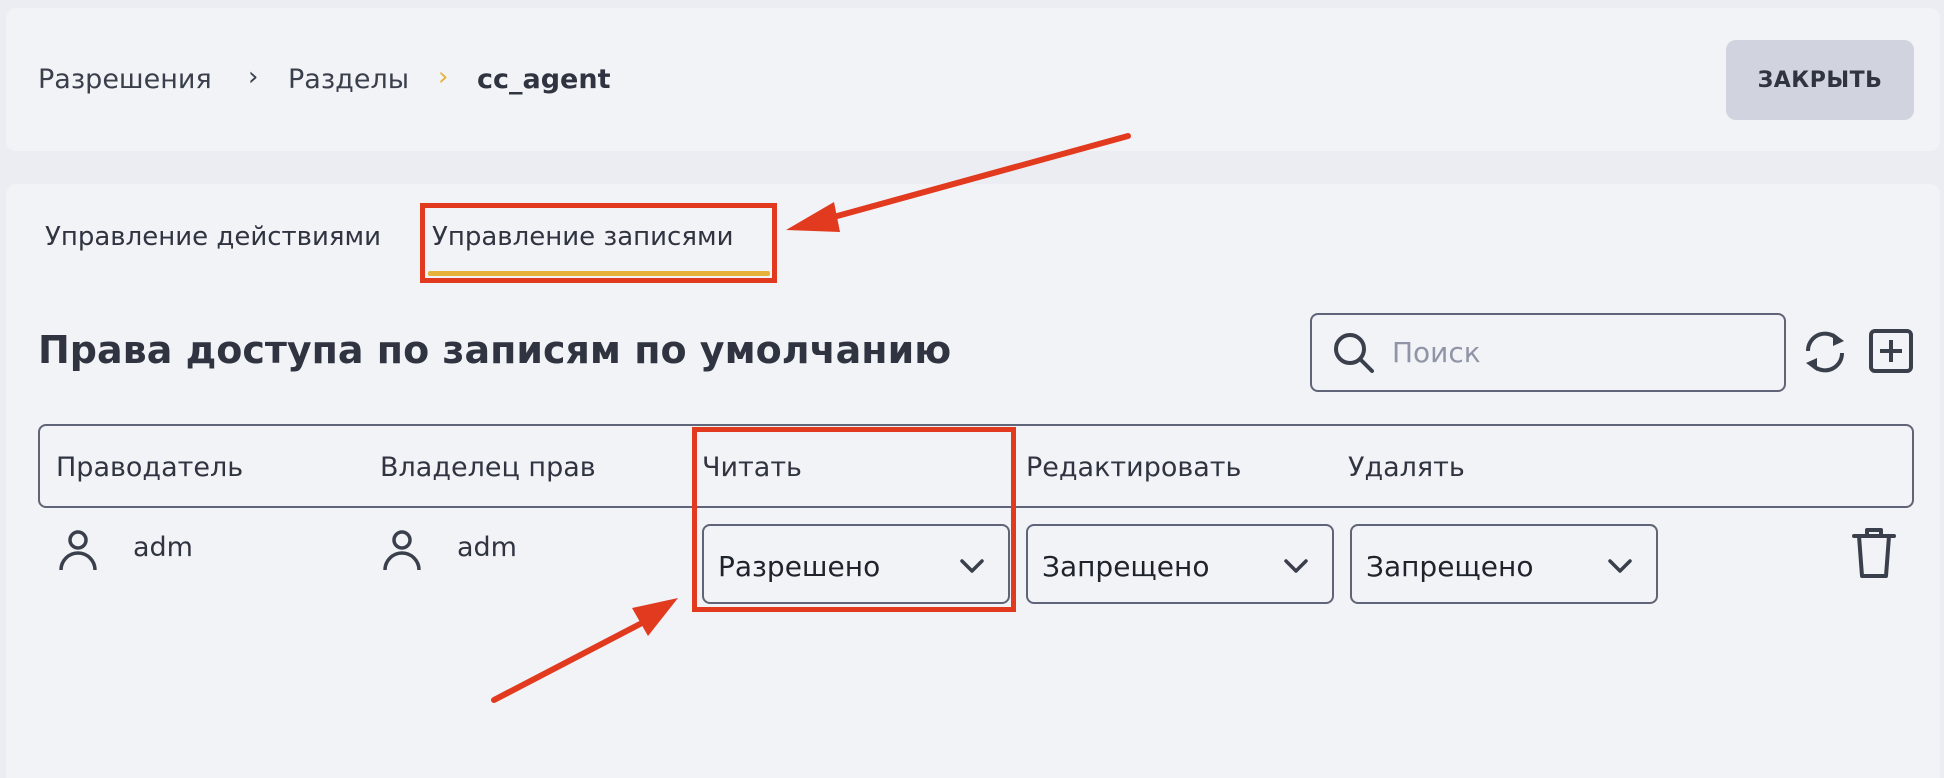 The height and width of the screenshot is (778, 1944). Describe the element at coordinates (567, 662) in the screenshot. I see `annotation-arrow-to-select` at that location.